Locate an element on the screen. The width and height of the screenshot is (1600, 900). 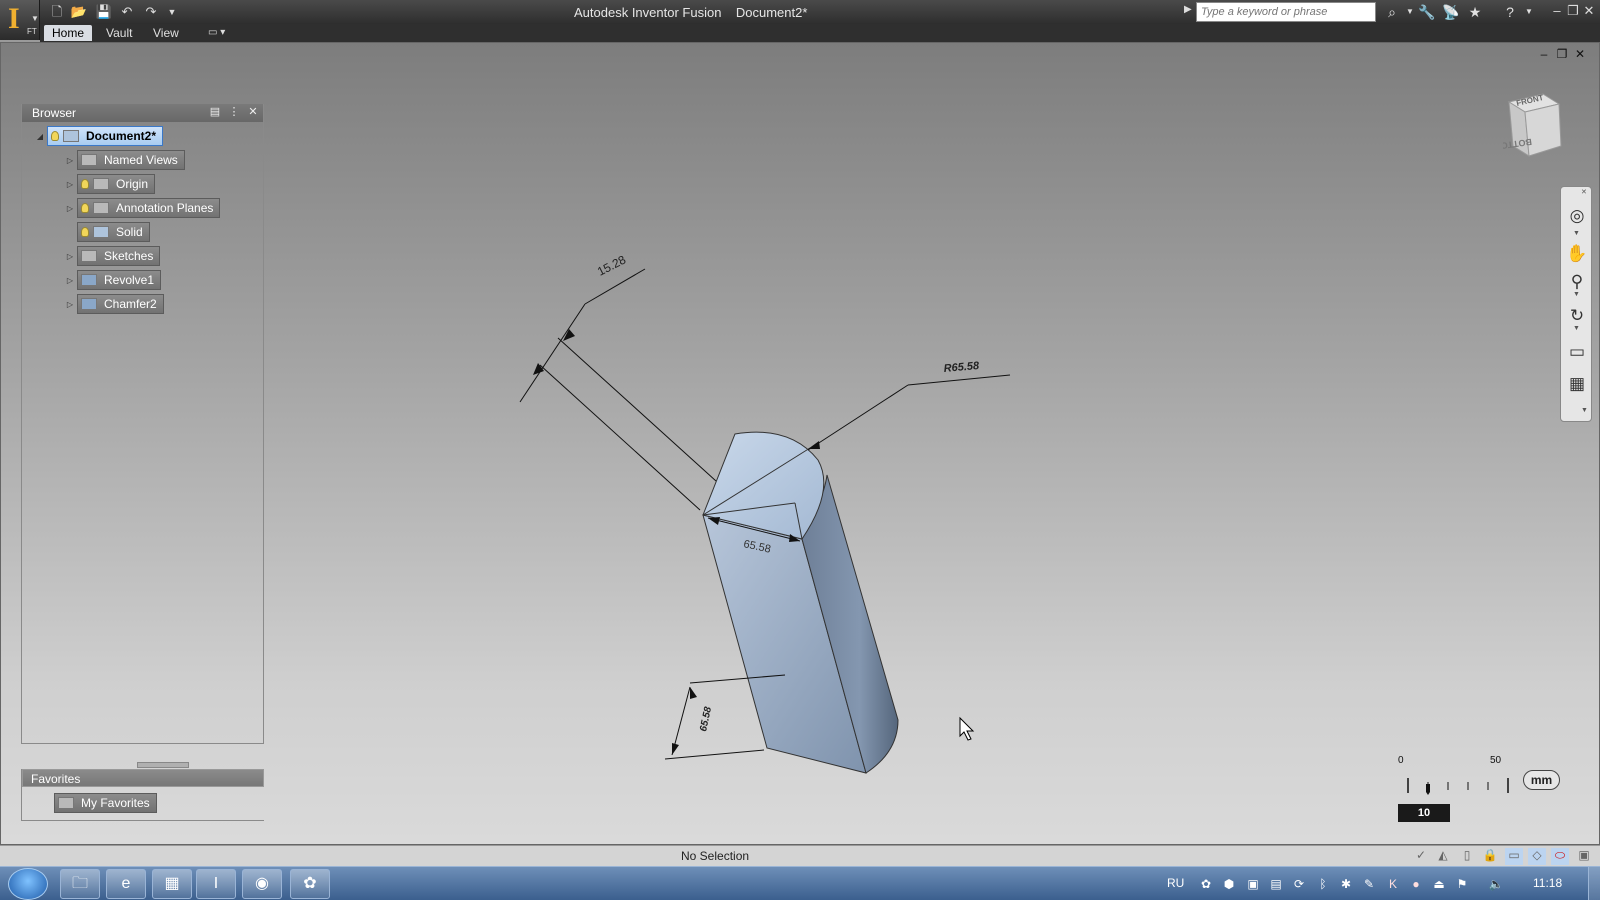
browser-title: Browser is located at coordinates (54, 113).